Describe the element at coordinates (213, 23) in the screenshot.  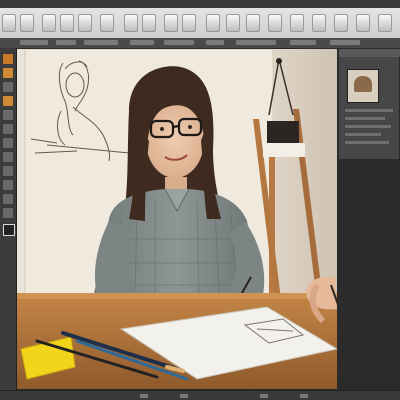
I see `fill-icon` at that location.